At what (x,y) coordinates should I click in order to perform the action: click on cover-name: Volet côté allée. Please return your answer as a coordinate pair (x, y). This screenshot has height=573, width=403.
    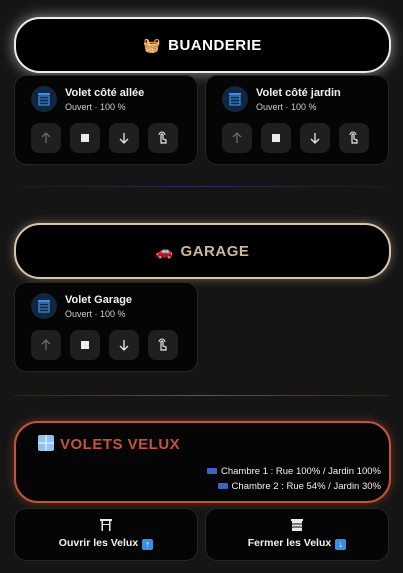
    Looking at the image, I should click on (105, 93).